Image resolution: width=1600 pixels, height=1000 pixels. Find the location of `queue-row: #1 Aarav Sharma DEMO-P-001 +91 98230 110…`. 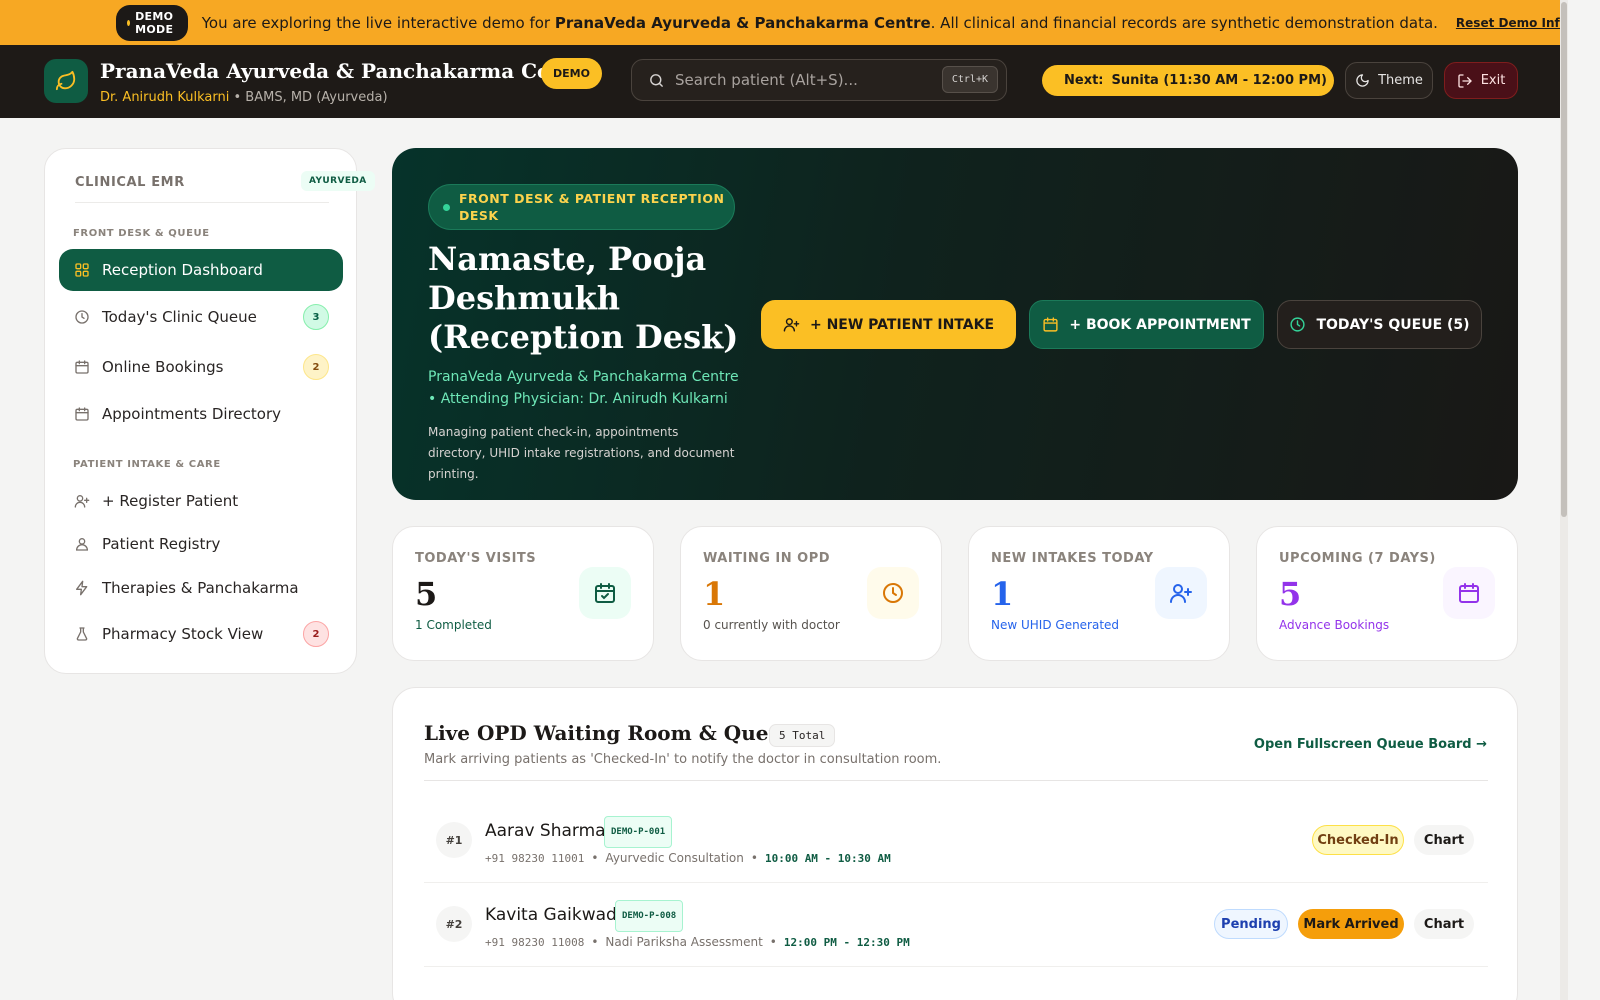

queue-row: #1 Aarav Sharma DEMO-P-001 +91 98230 110… is located at coordinates (956, 841).